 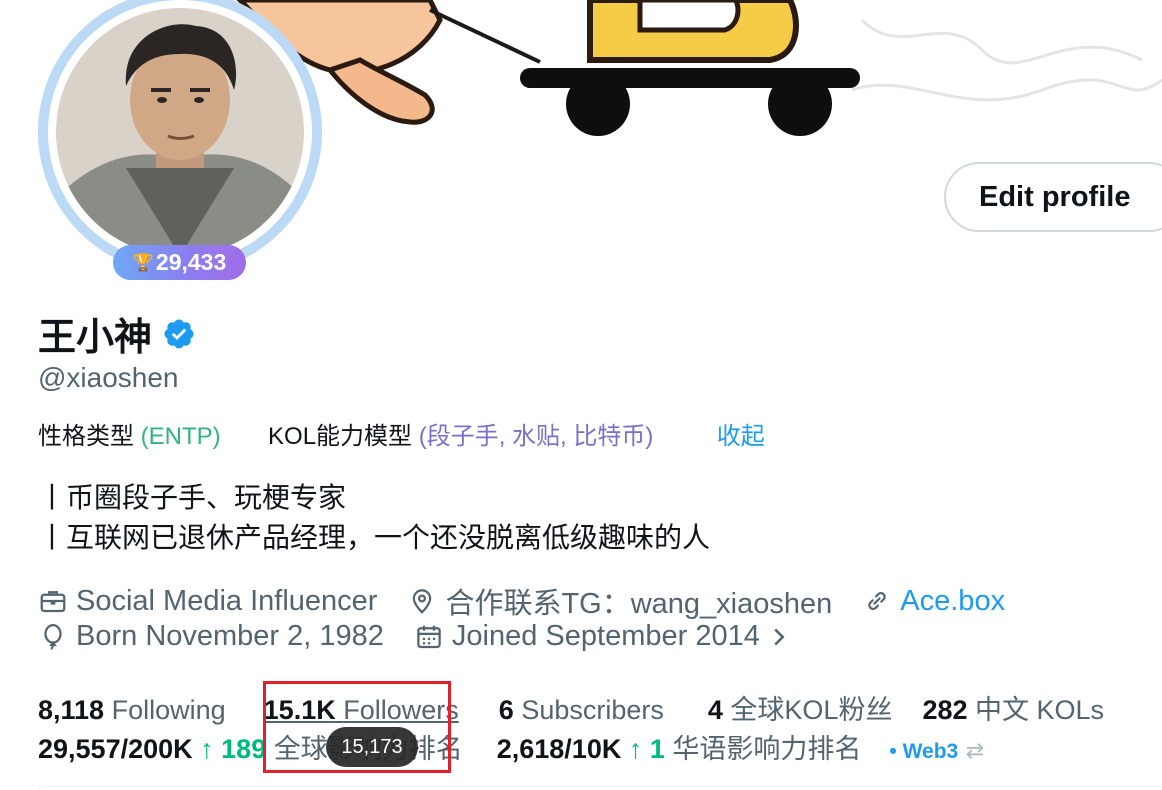 I want to click on profession-item: Social Media Influencer, so click(x=207, y=601).